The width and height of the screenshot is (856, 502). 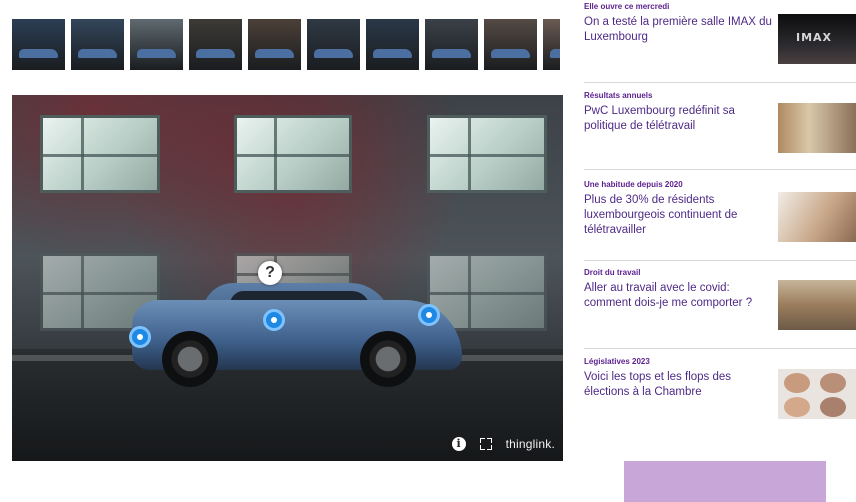 I want to click on hotspot-middle, so click(x=274, y=320).